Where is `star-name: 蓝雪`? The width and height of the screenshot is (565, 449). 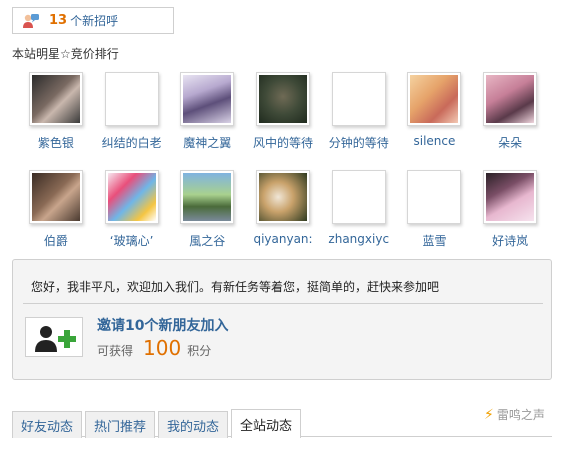
star-name: 蓝雪 is located at coordinates (434, 240).